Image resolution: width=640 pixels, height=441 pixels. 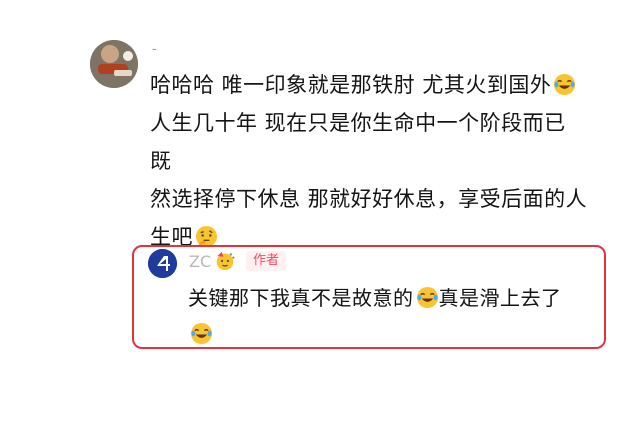 I want to click on laughing-crying-emoji-icon, so click(x=564, y=84).